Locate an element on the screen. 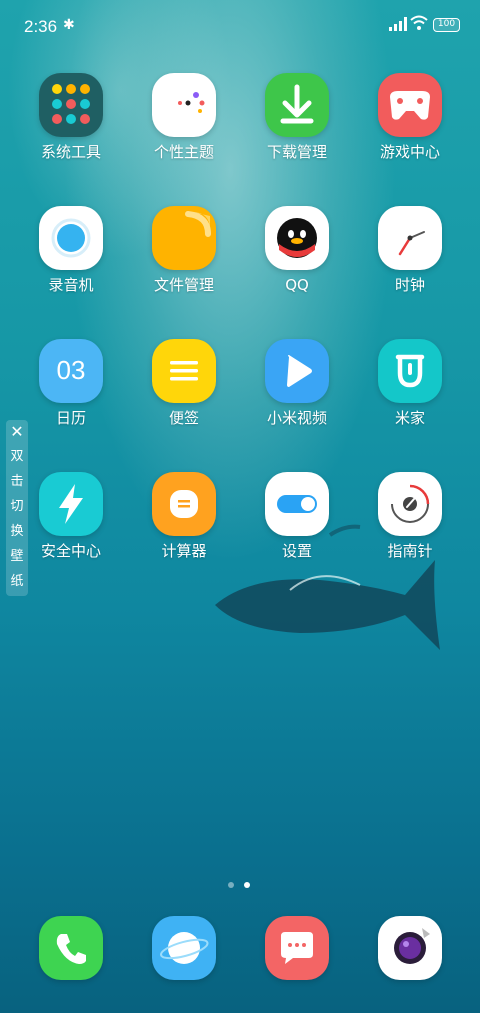  calendar-icon: 03 is located at coordinates (71, 371).